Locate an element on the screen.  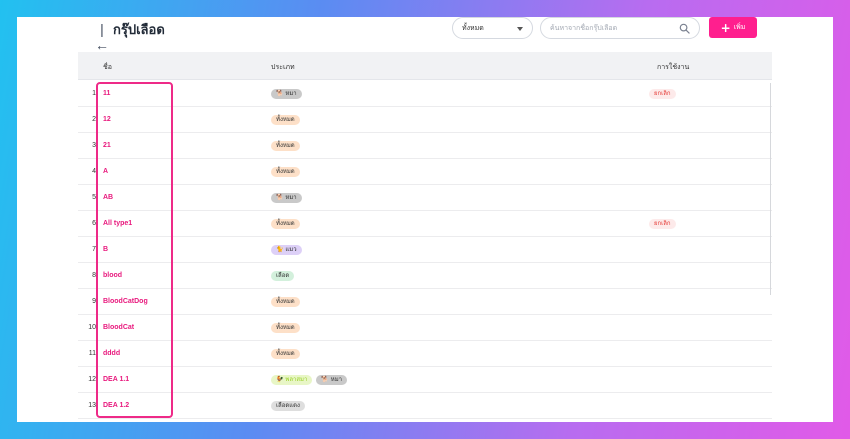
plus-icon: + is located at coordinates (725, 27).